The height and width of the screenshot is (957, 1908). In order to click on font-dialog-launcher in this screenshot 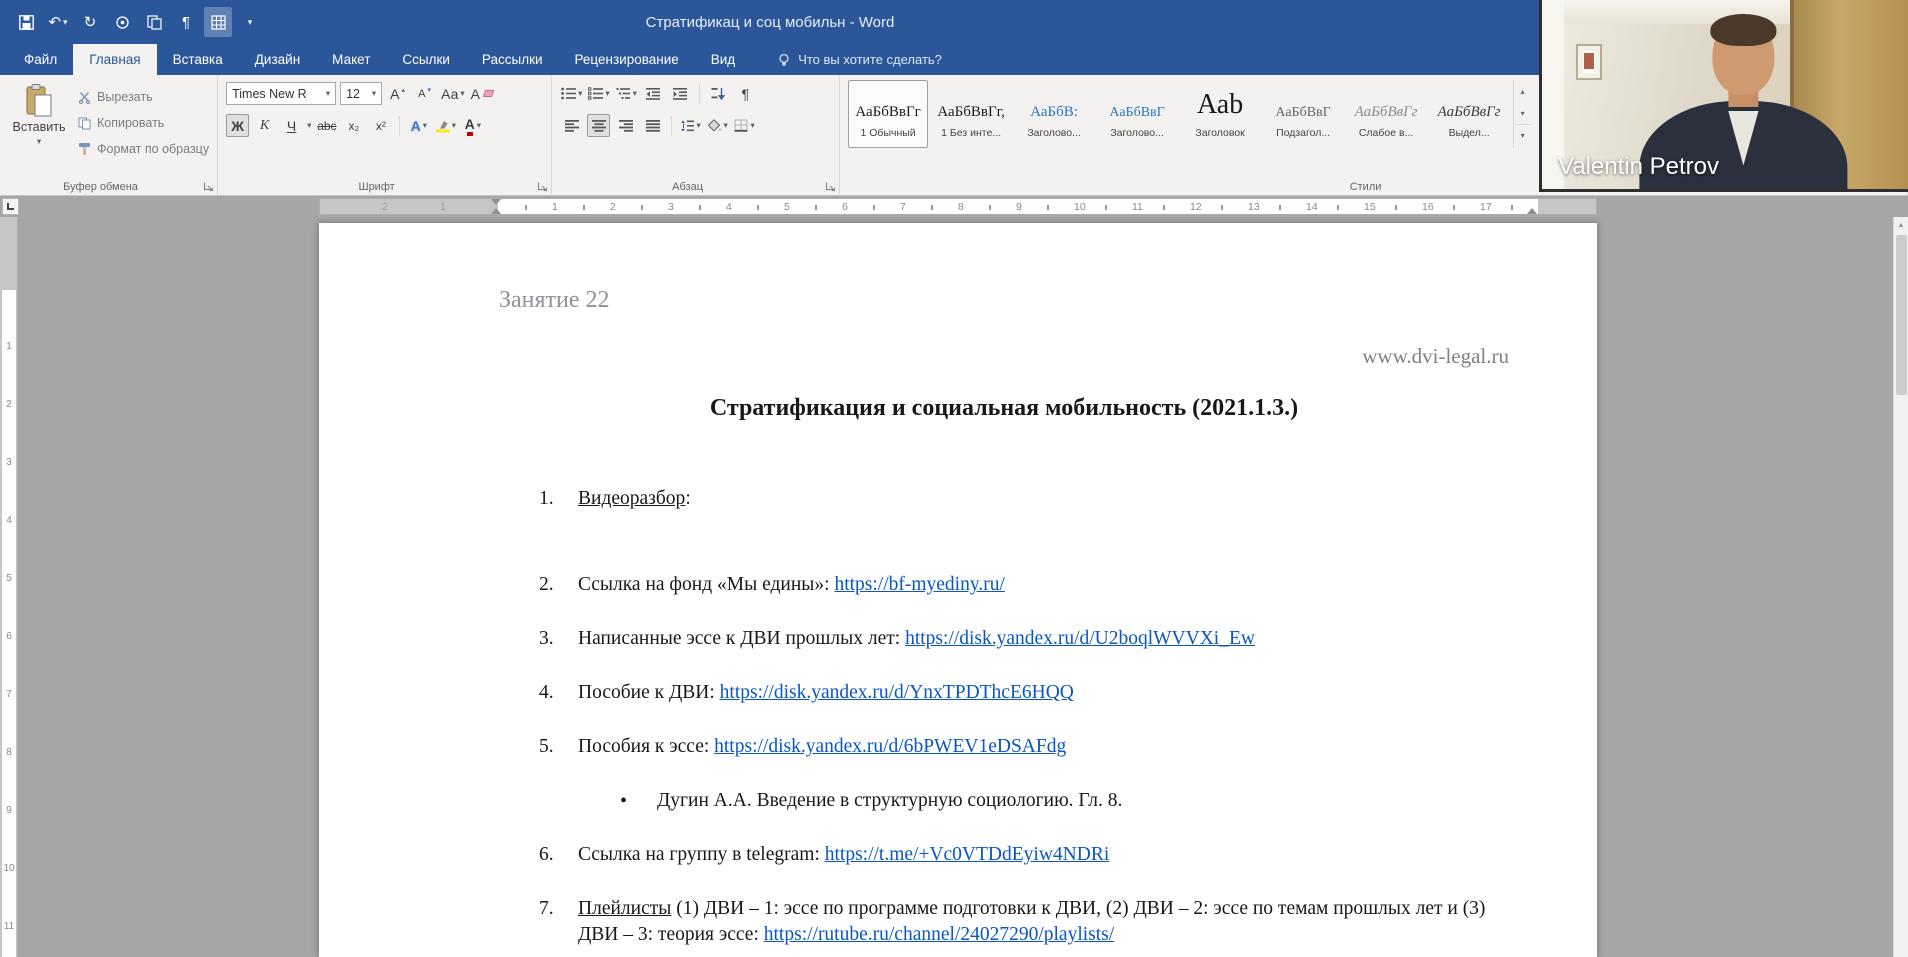, I will do `click(542, 186)`.